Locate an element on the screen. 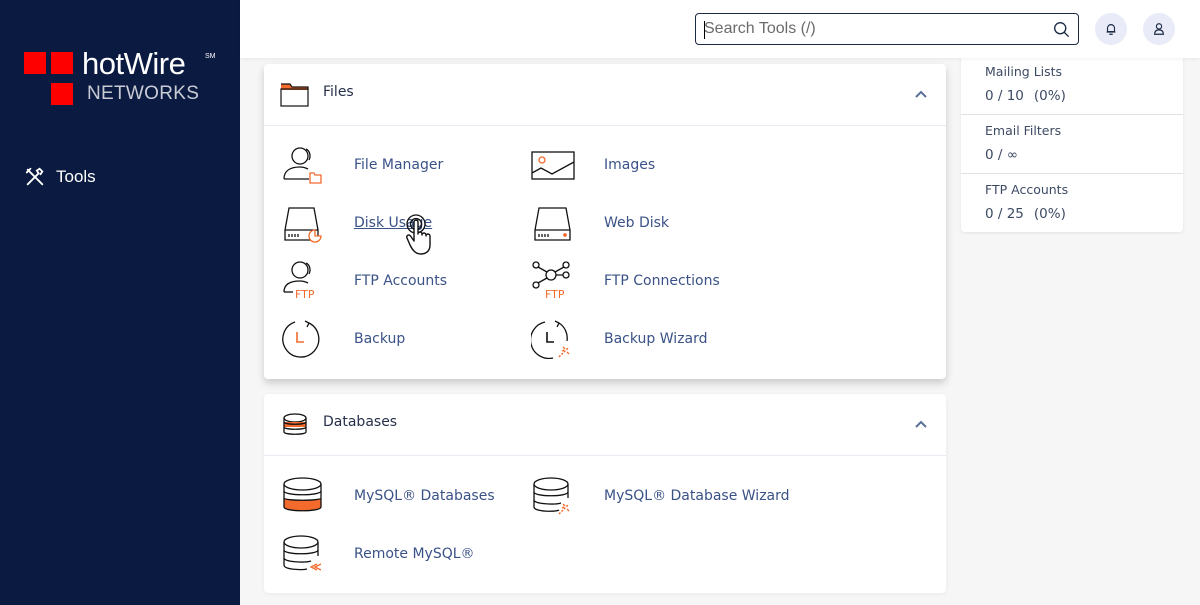 Image resolution: width=1200 pixels, height=605 pixels. top-bar is located at coordinates (720, 29).